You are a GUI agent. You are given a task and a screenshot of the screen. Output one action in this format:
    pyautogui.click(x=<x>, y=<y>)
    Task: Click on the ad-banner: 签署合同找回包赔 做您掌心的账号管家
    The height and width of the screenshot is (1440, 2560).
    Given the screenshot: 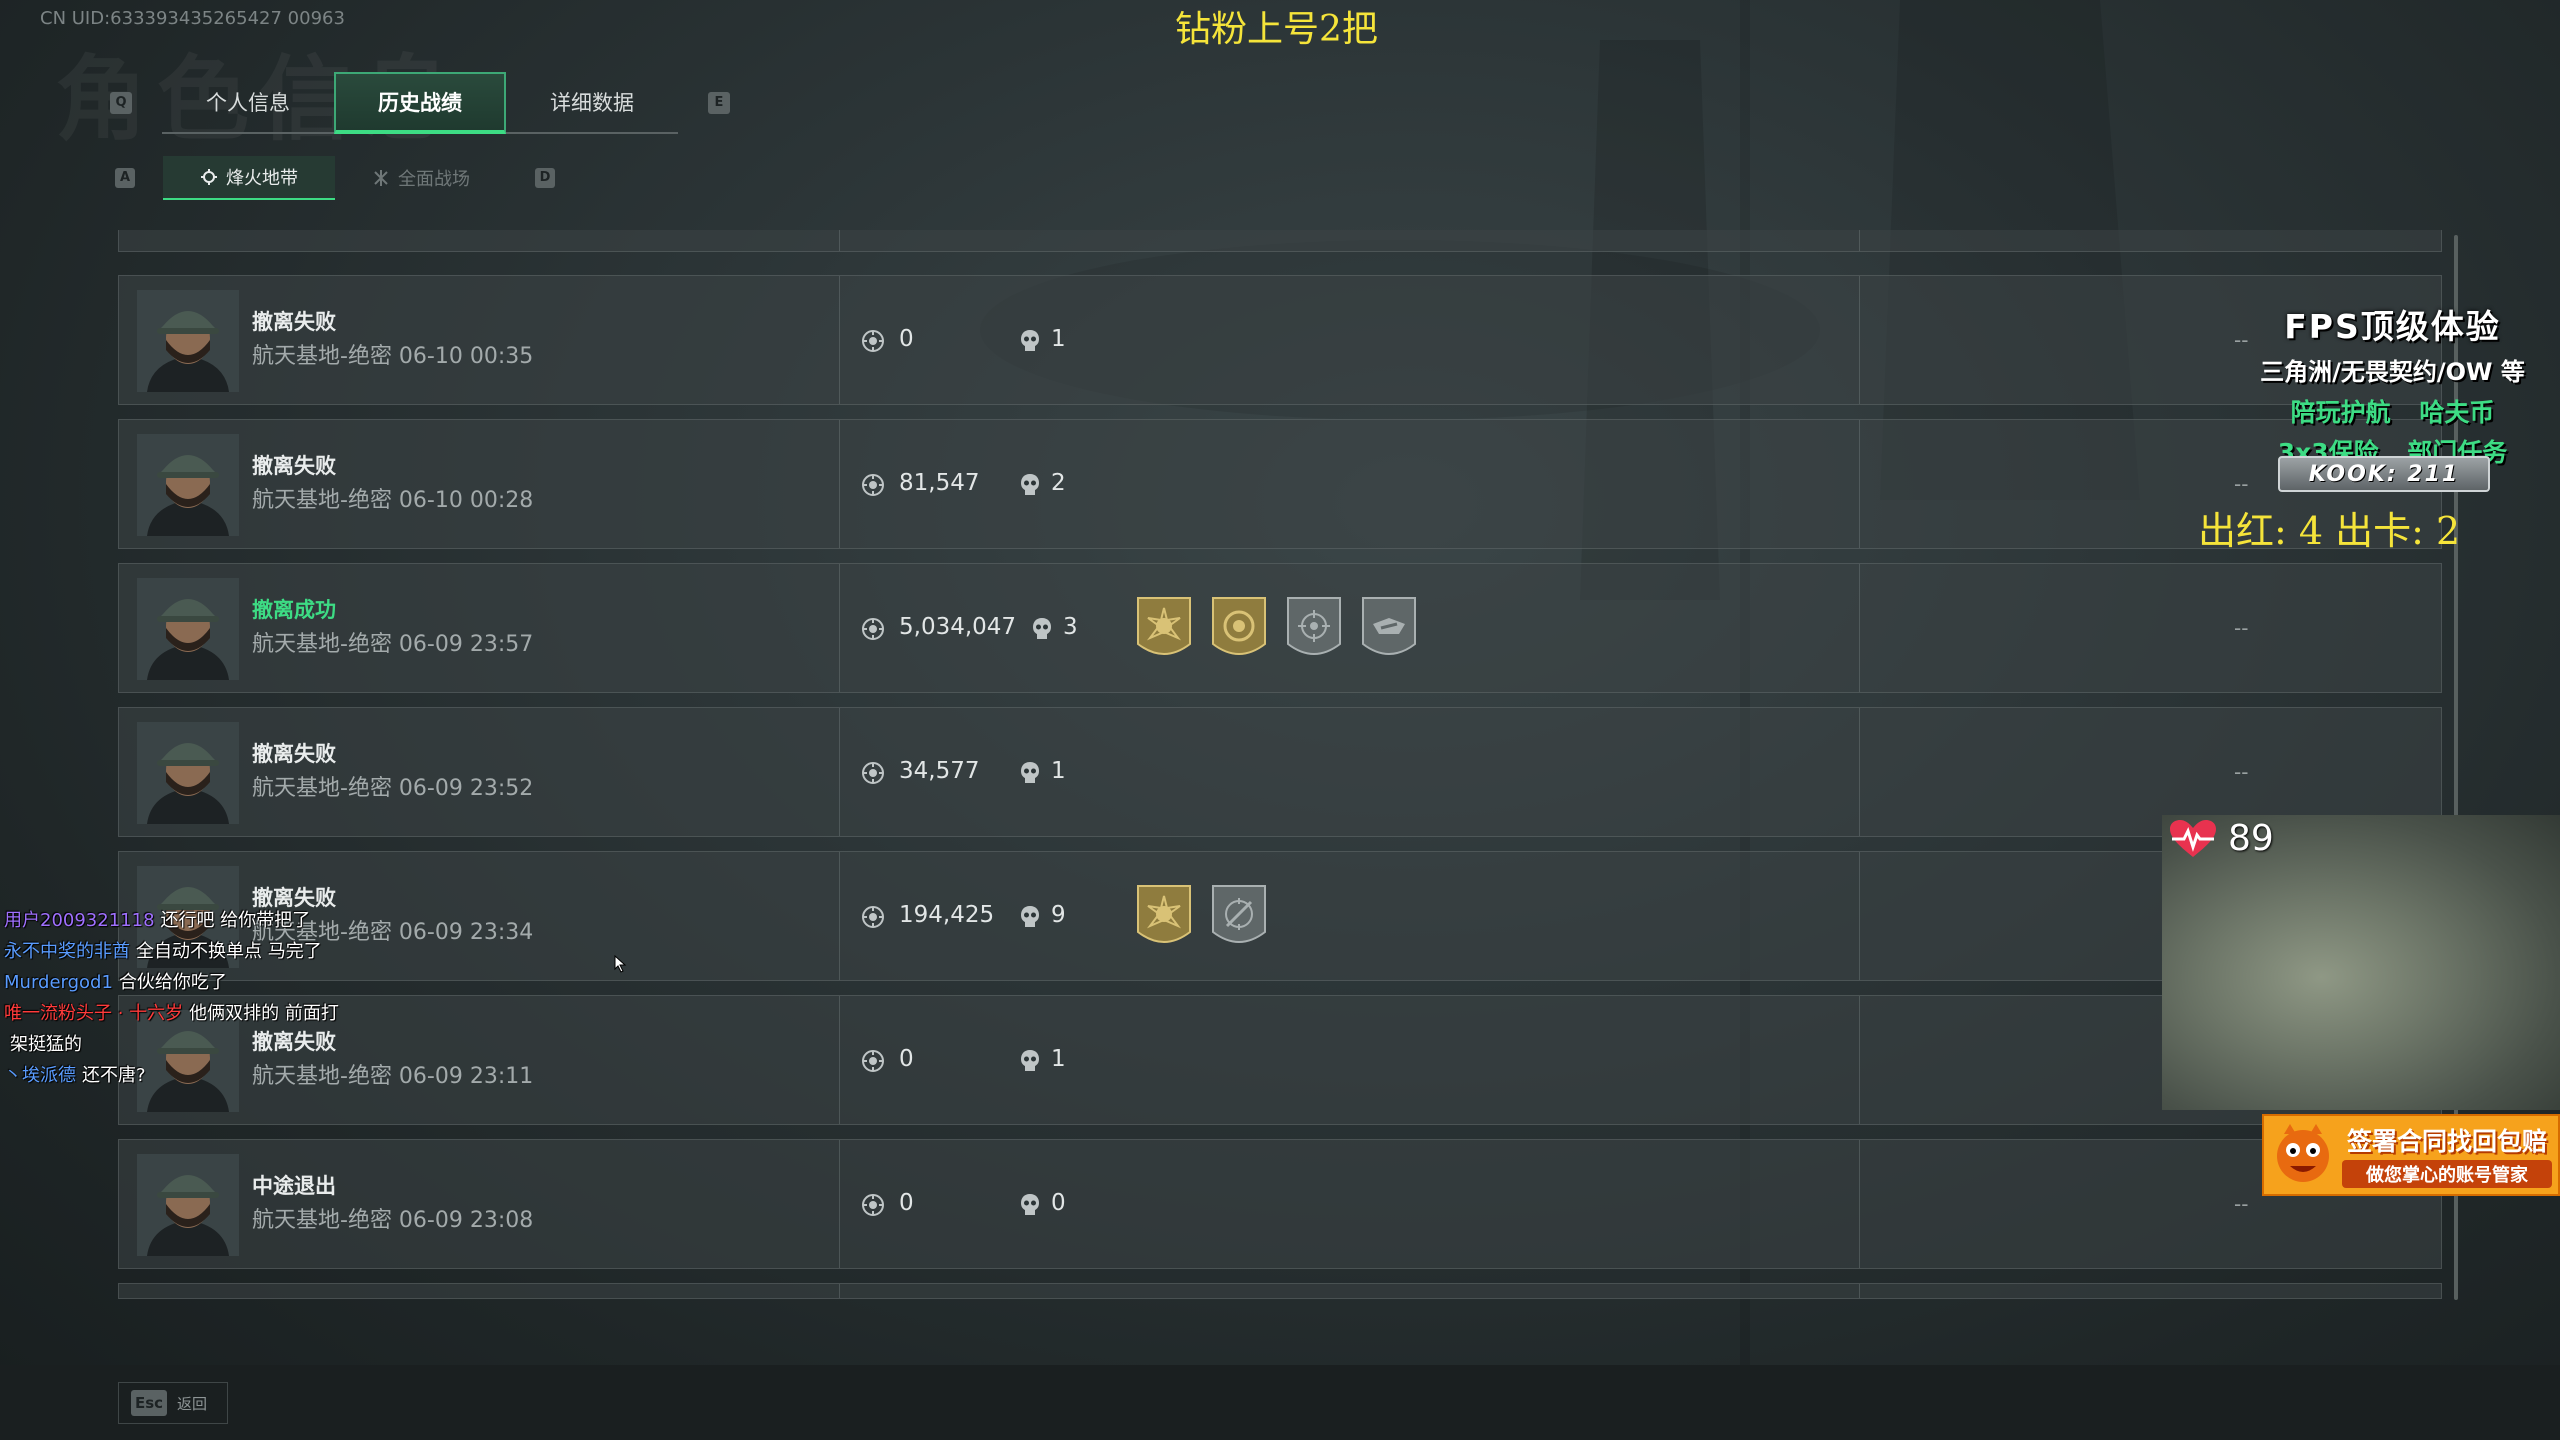 What is the action you would take?
    pyautogui.click(x=2411, y=1155)
    